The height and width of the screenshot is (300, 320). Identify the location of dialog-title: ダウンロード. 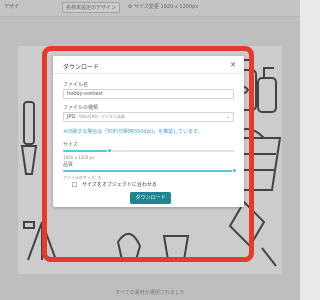
(81, 67).